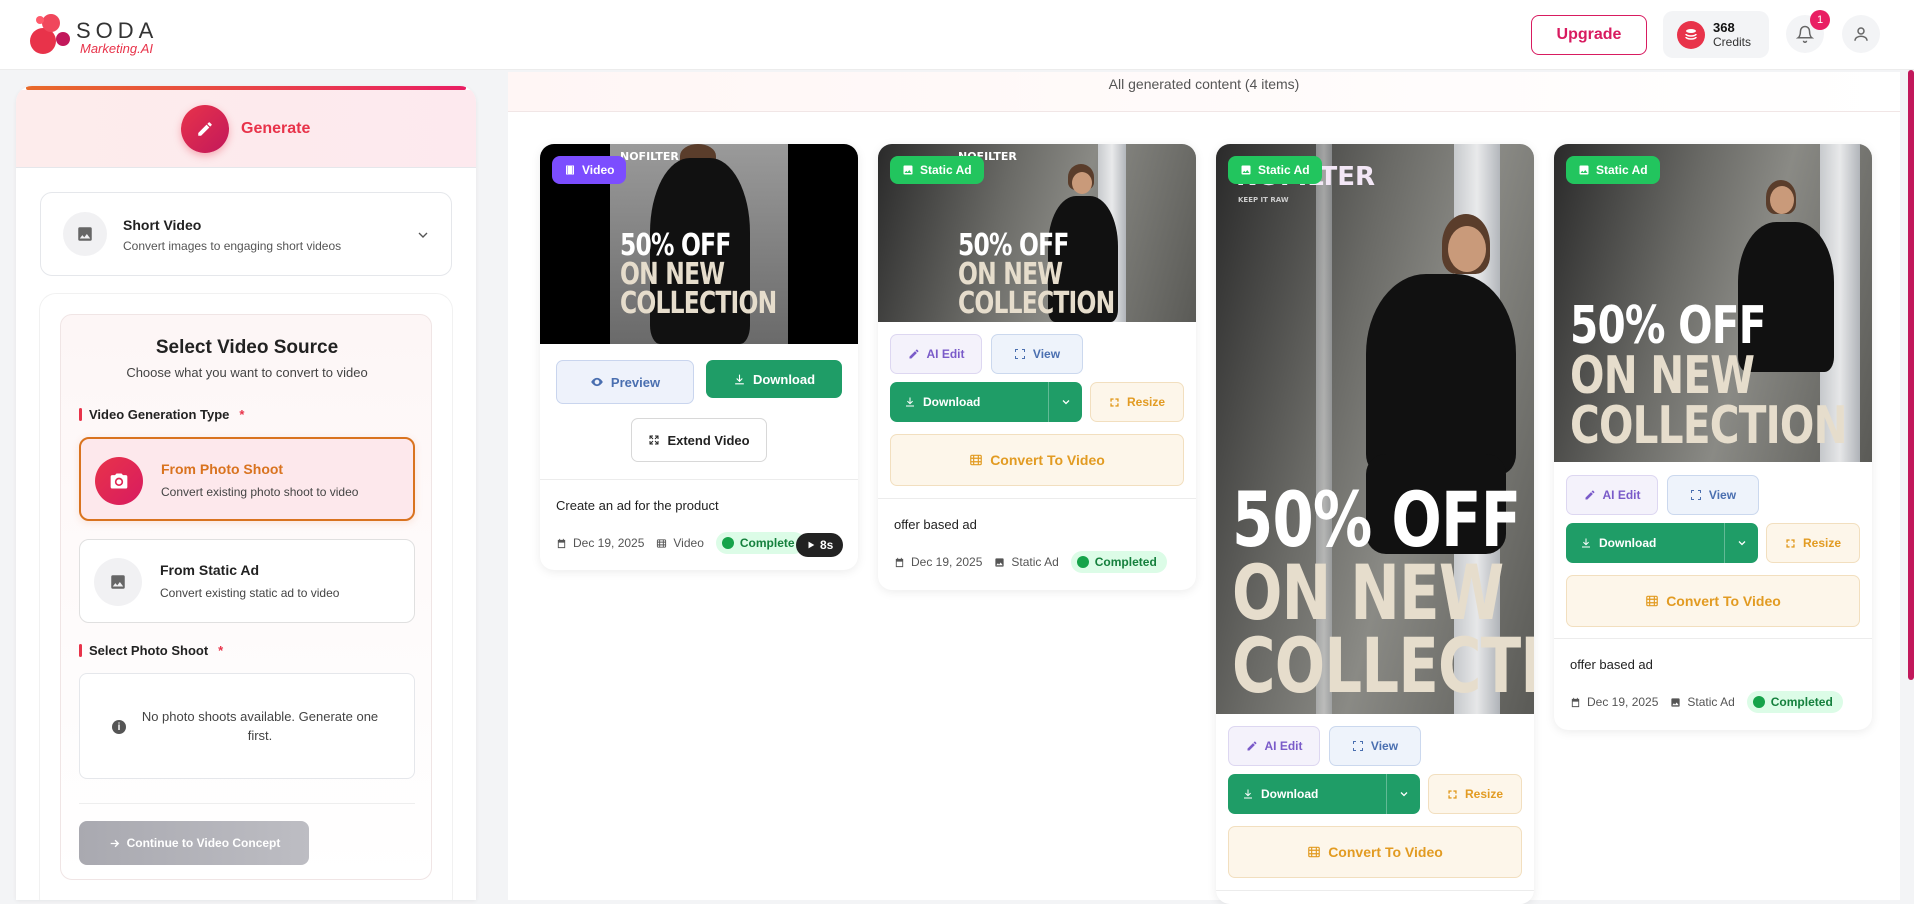 This screenshot has height=904, width=1914. Describe the element at coordinates (698, 274) in the screenshot. I see `video-promo-text: 50% OFF ON NEW COLLECTION` at that location.